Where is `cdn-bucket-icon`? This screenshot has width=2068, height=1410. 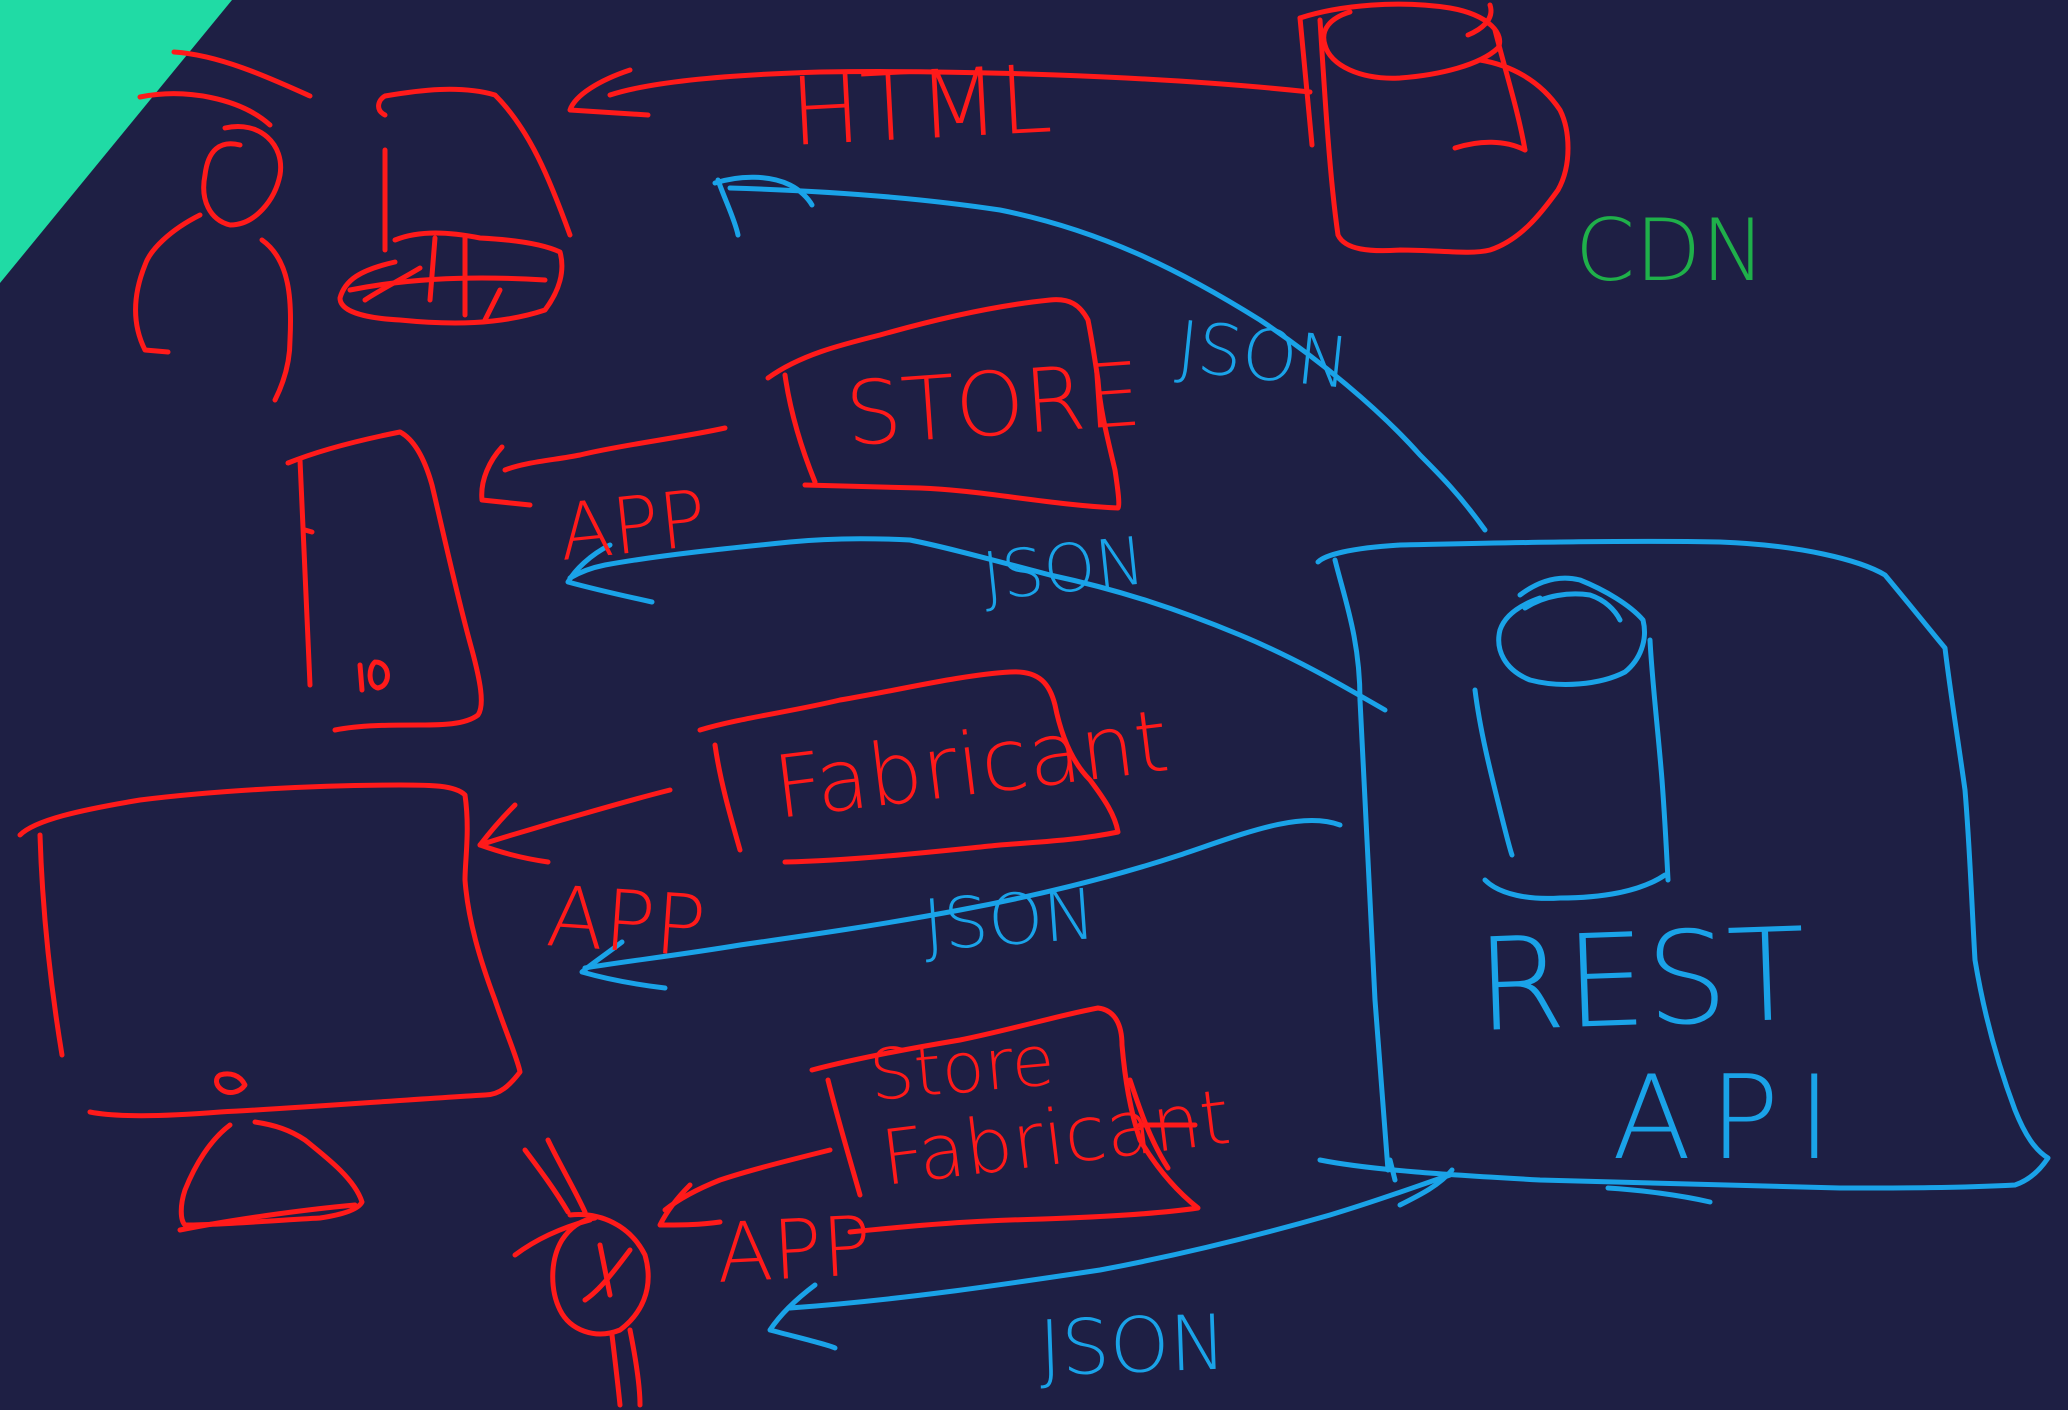
cdn-bucket-icon is located at coordinates (1434, 128).